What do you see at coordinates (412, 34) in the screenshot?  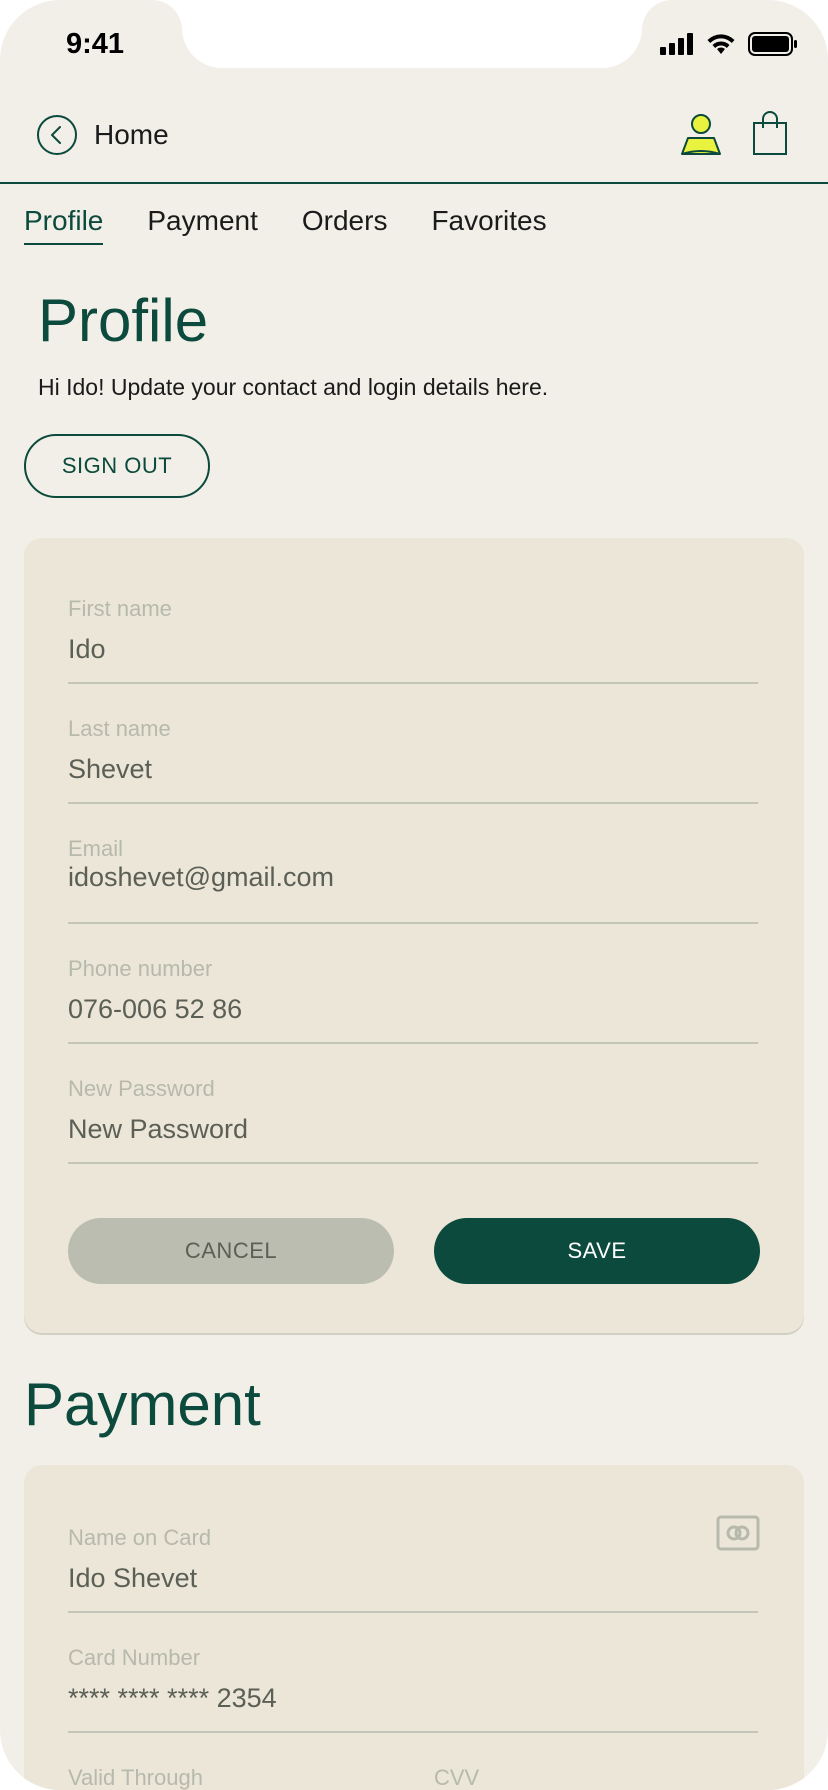 I see `notch` at bounding box center [412, 34].